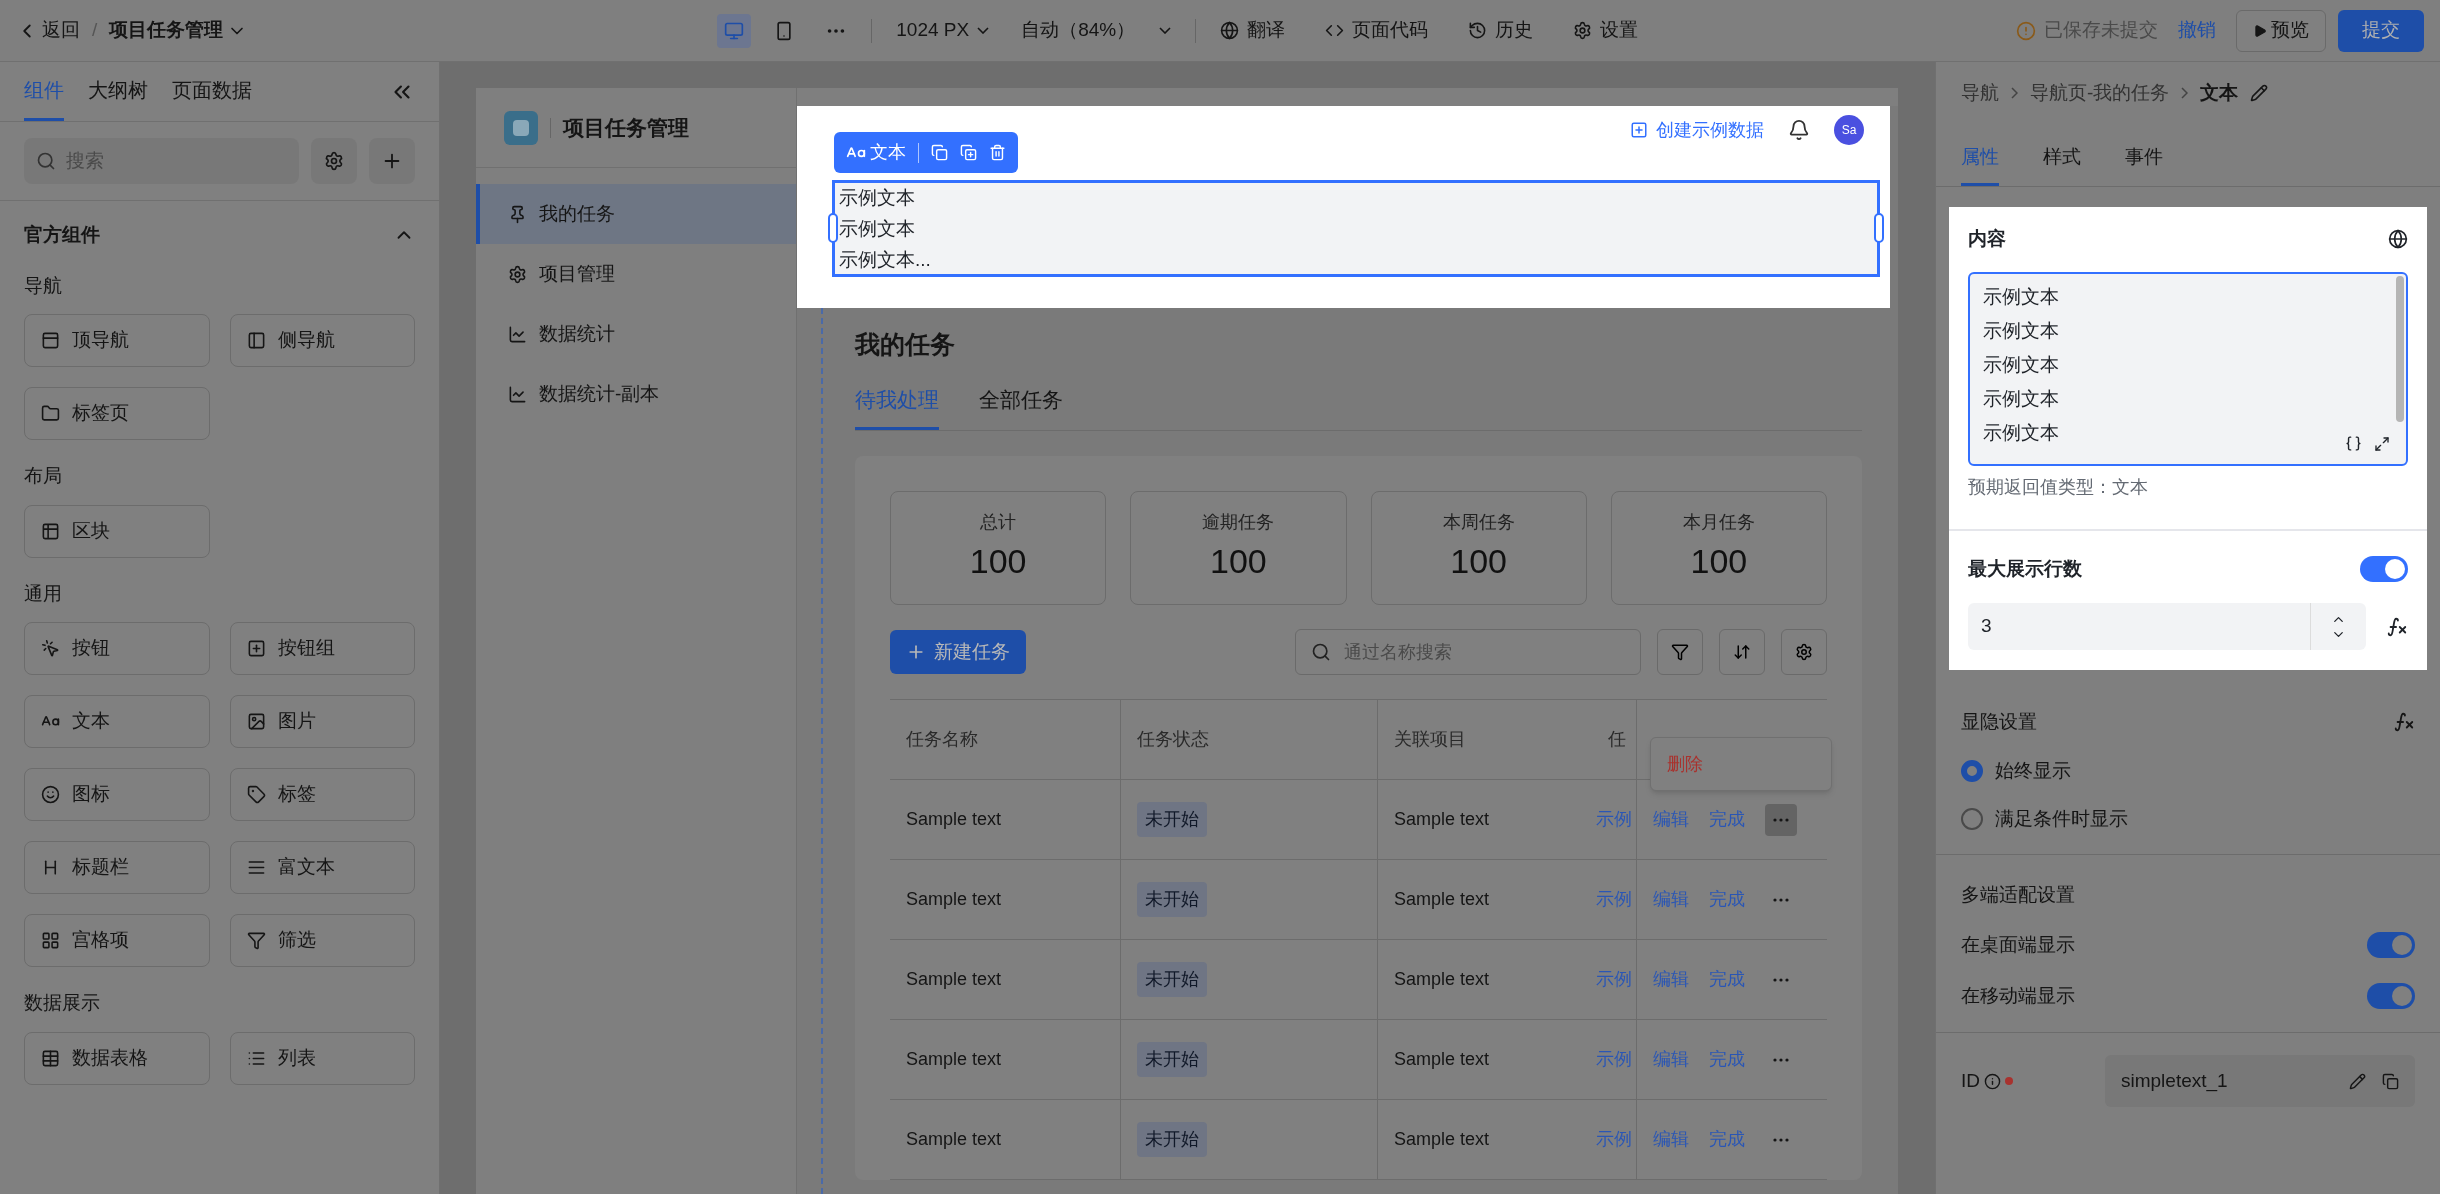 This screenshot has width=2440, height=1194. I want to click on smile-icon, so click(50, 794).